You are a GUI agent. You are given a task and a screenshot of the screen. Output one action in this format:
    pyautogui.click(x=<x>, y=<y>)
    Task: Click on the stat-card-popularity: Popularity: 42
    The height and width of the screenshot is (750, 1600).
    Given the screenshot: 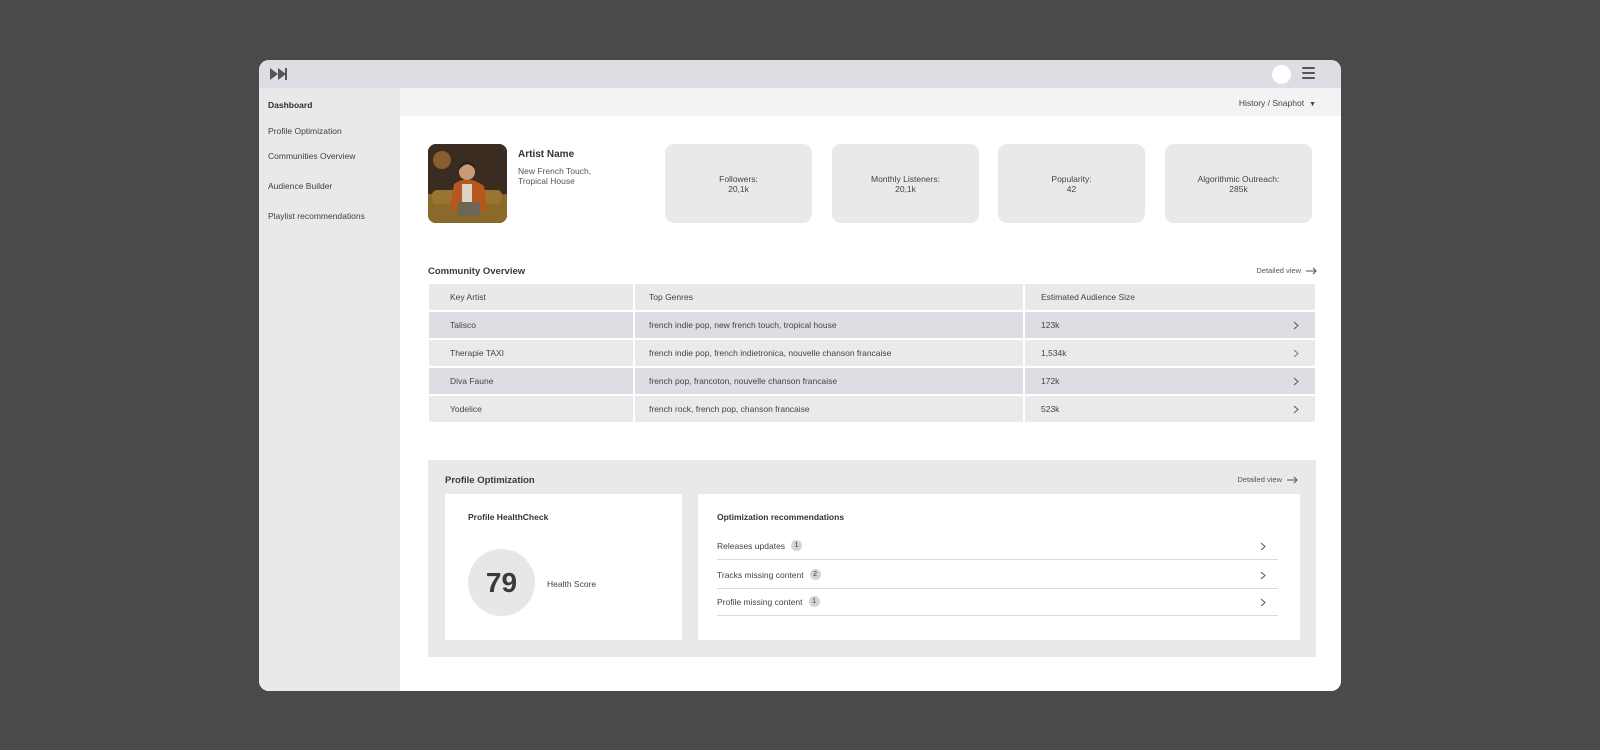 What is the action you would take?
    pyautogui.click(x=1071, y=183)
    